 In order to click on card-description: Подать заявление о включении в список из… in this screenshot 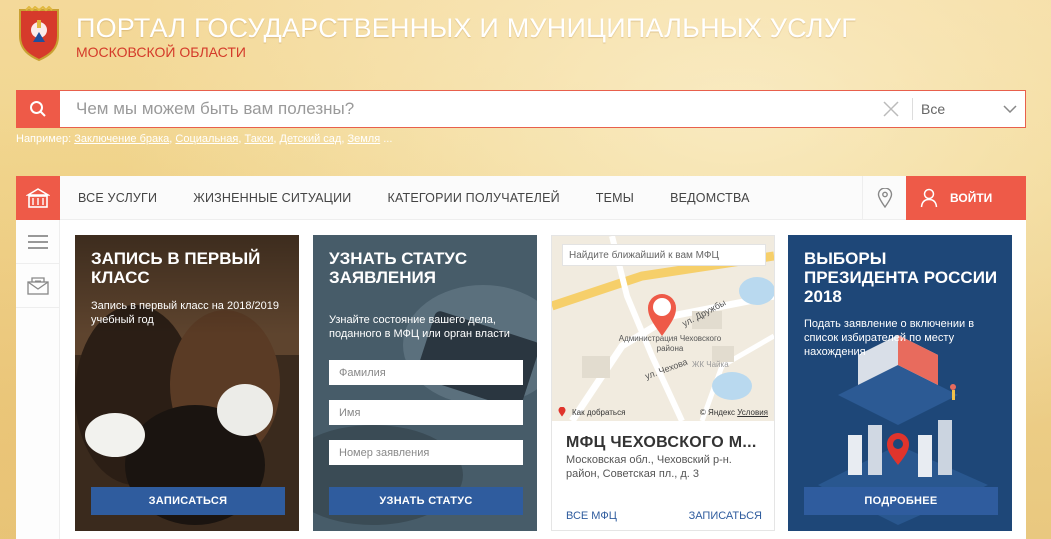, I will do `click(889, 338)`.